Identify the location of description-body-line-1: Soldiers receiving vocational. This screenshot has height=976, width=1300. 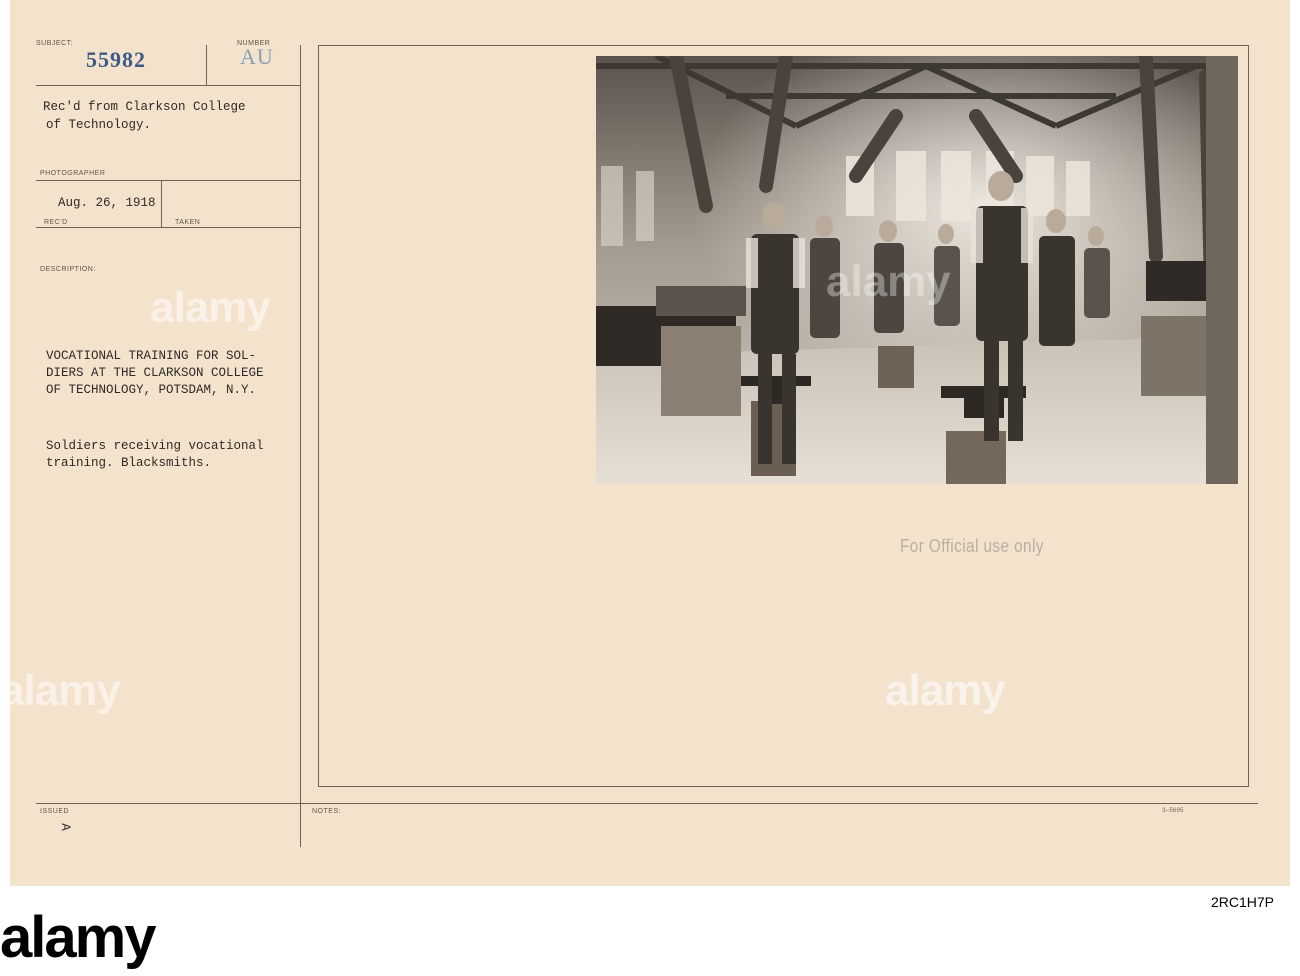
(155, 446).